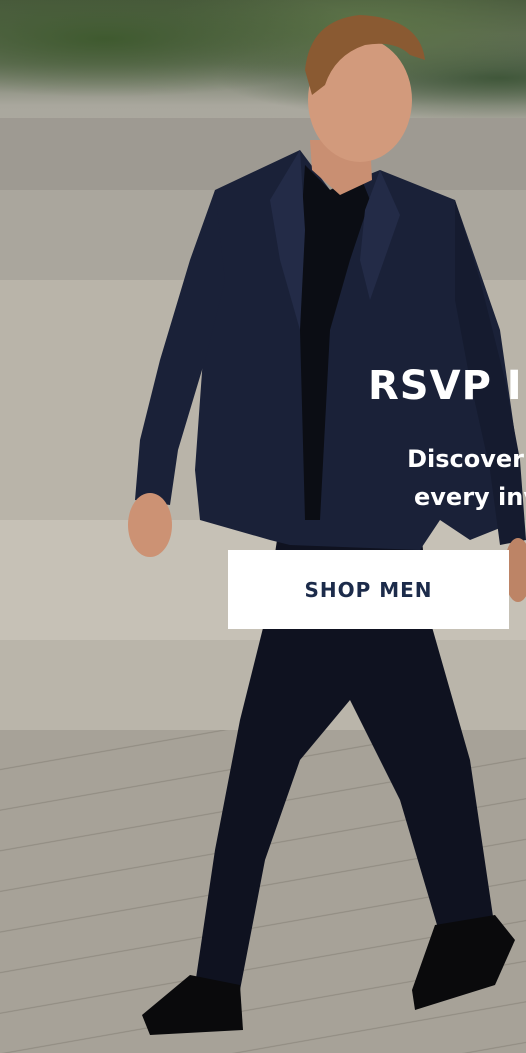 The height and width of the screenshot is (1053, 526). Describe the element at coordinates (445, 386) in the screenshot. I see `hero-headline: RSVP I` at that location.